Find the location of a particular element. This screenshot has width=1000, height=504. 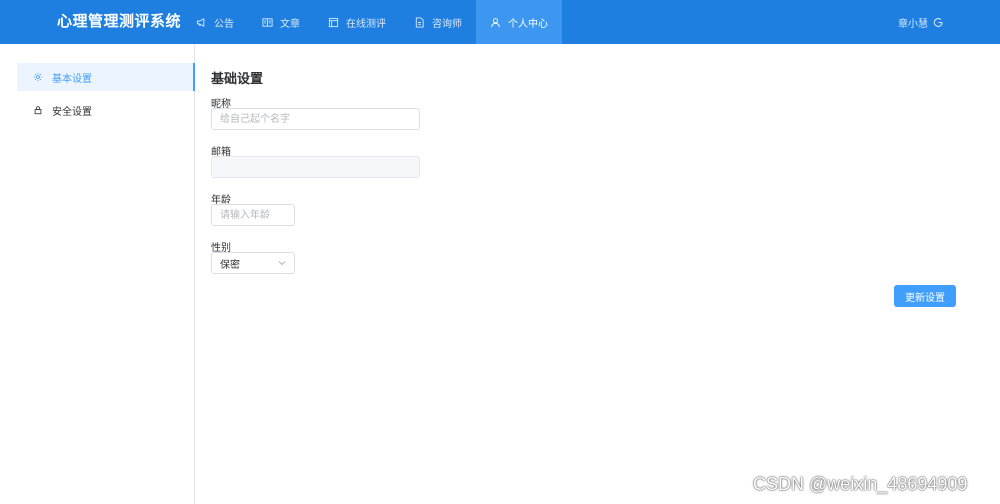

nav-item-articles: 文章 is located at coordinates (281, 22).